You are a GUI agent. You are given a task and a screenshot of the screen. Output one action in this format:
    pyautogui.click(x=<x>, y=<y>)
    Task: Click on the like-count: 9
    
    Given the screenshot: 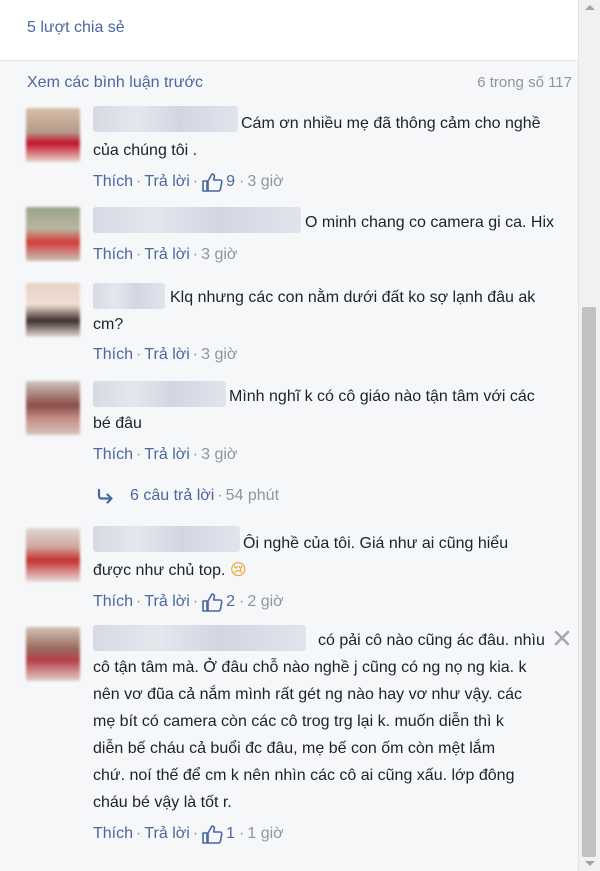 What is the action you would take?
    pyautogui.click(x=230, y=182)
    